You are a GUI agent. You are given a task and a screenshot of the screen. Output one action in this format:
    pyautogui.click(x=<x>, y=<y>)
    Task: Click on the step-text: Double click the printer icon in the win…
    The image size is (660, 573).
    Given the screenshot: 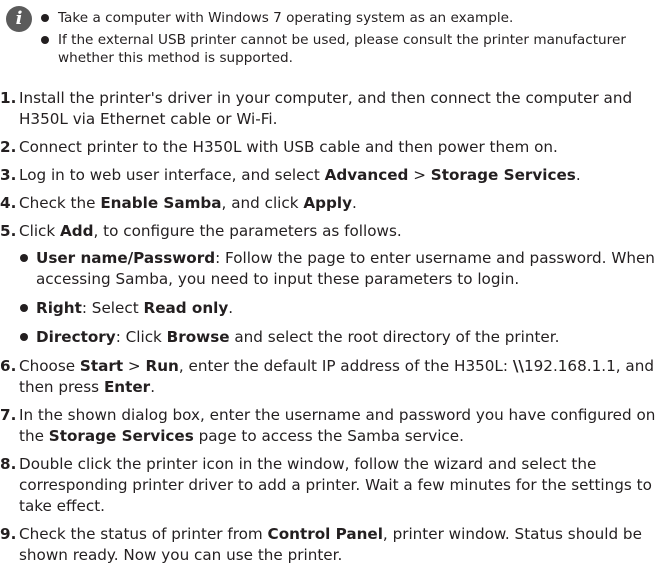 What is the action you would take?
    pyautogui.click(x=335, y=485)
    